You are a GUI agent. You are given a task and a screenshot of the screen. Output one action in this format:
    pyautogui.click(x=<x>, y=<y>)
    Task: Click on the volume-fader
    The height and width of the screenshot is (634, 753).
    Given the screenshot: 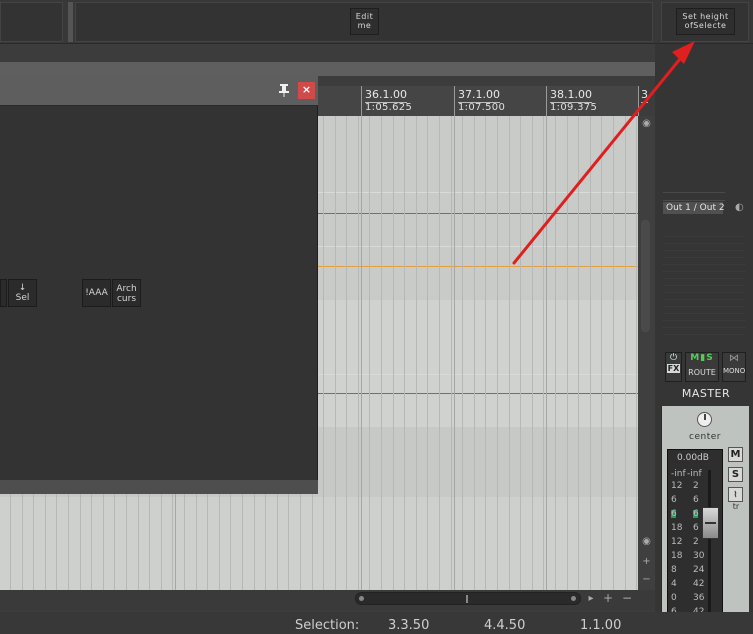 What is the action you would take?
    pyautogui.click(x=710, y=523)
    